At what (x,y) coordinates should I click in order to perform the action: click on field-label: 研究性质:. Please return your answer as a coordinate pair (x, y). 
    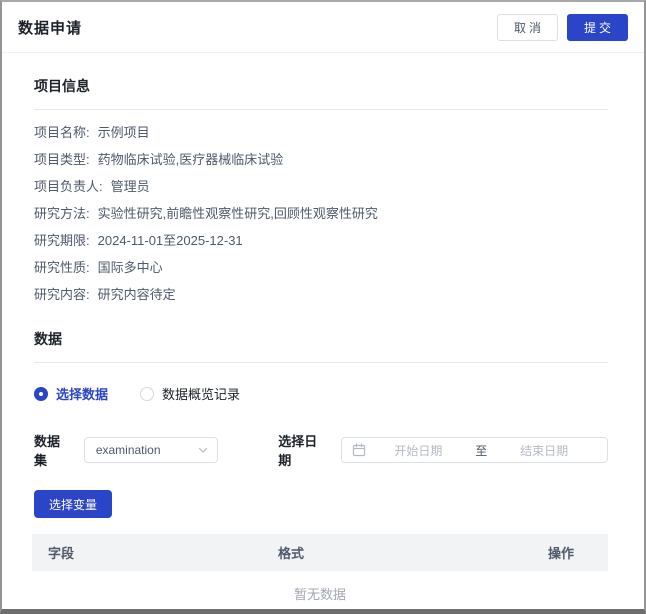
    Looking at the image, I should click on (62, 267).